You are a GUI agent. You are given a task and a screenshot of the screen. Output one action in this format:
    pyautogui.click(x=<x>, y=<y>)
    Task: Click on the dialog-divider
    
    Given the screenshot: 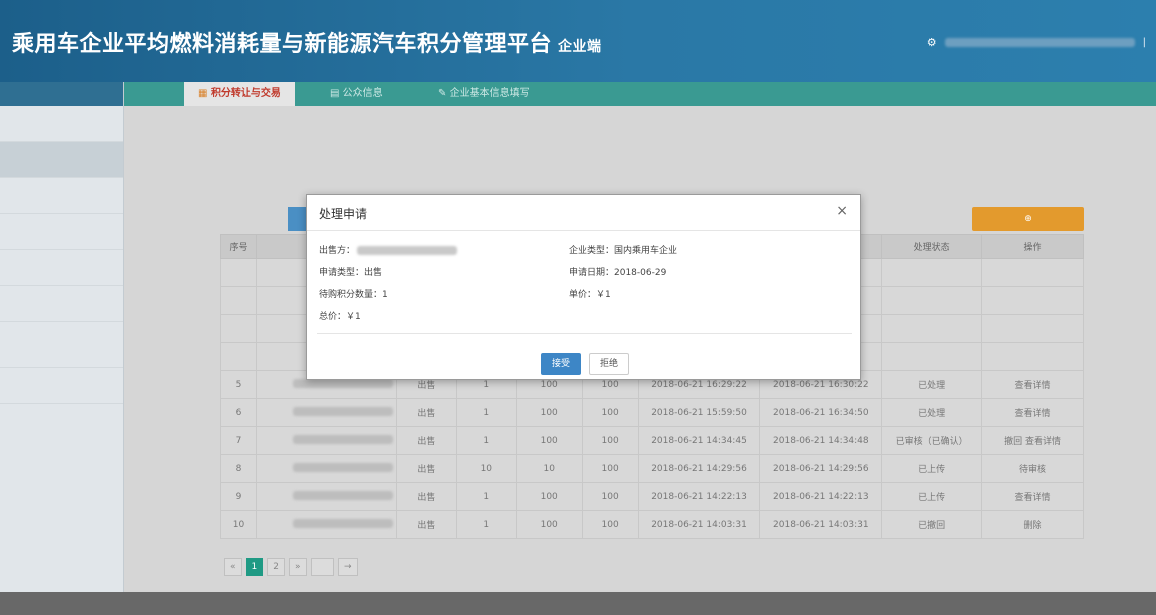 What is the action you would take?
    pyautogui.click(x=584, y=333)
    